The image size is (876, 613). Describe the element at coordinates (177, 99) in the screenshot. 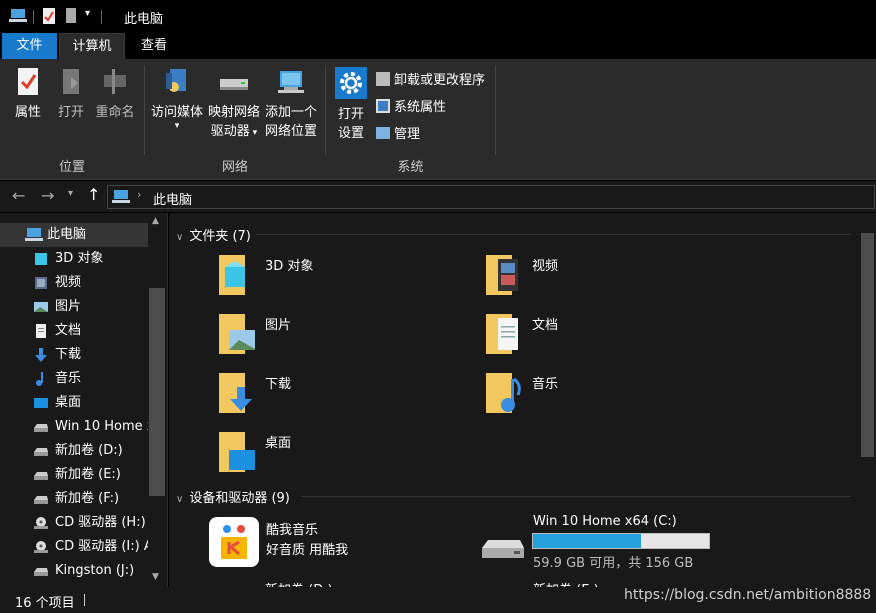

I see `access-media-button: 访问媒体 ▾` at that location.